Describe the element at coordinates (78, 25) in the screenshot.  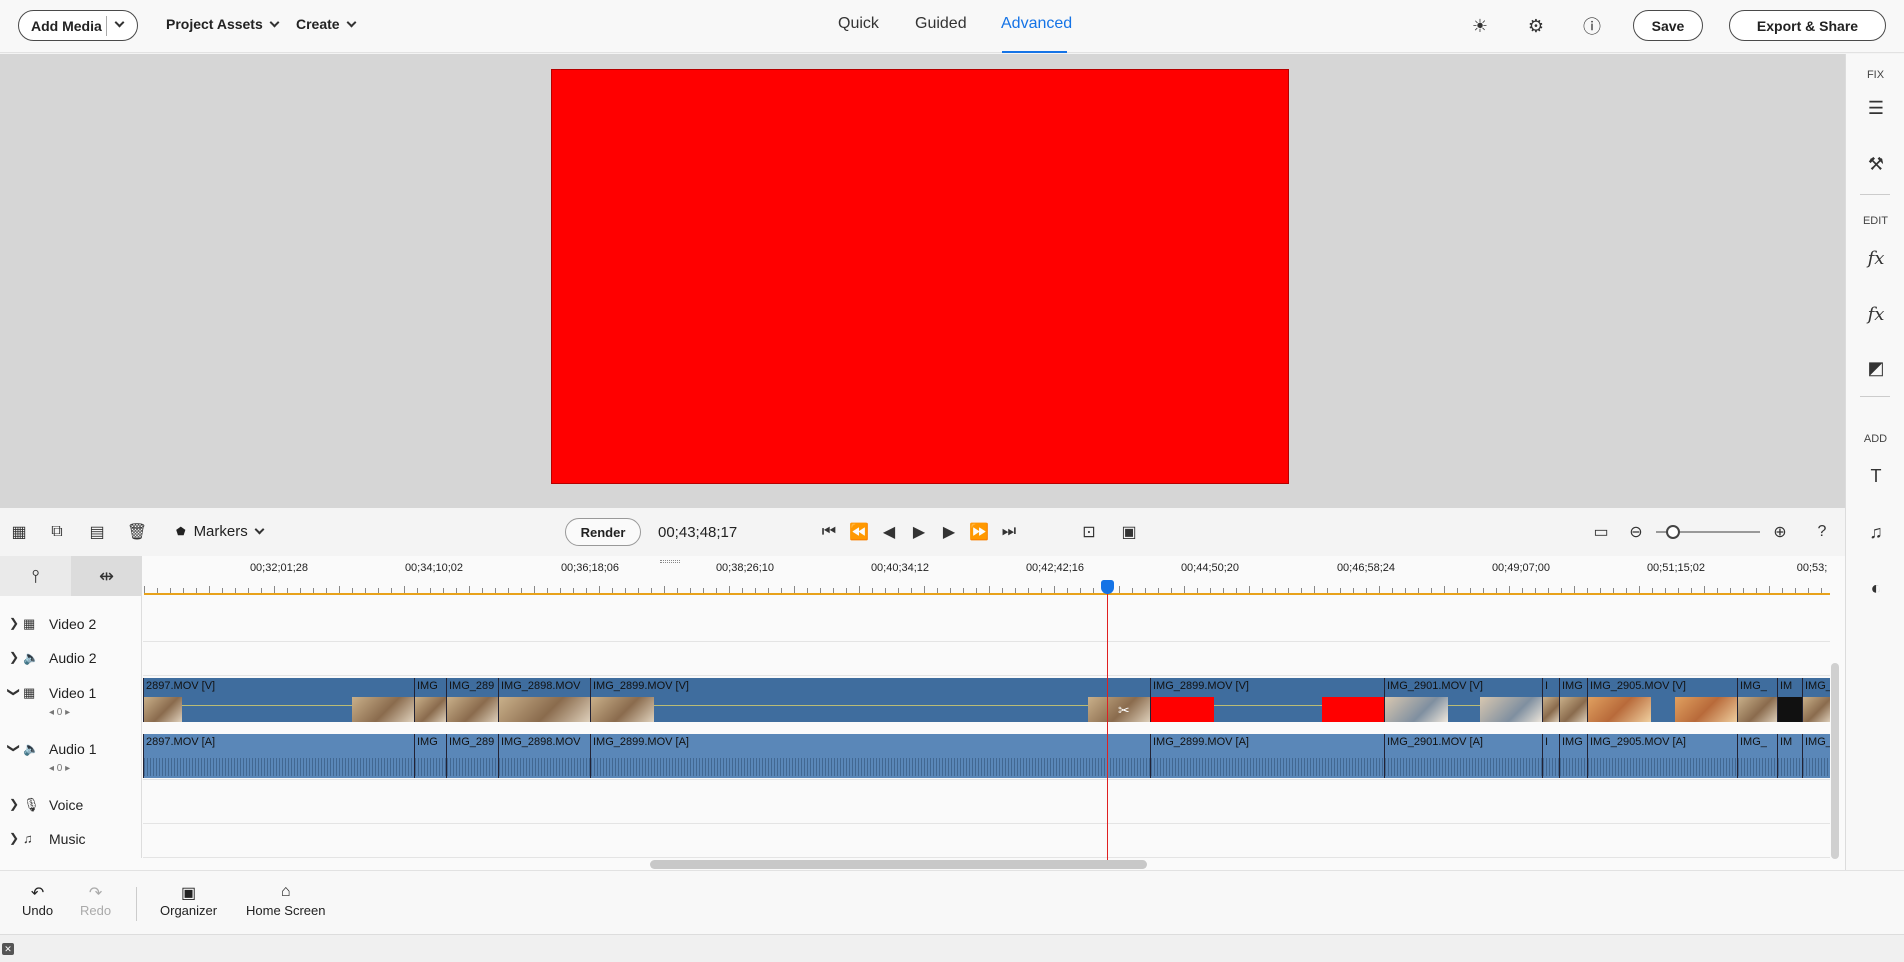
I see `add-media-button: Add Media` at that location.